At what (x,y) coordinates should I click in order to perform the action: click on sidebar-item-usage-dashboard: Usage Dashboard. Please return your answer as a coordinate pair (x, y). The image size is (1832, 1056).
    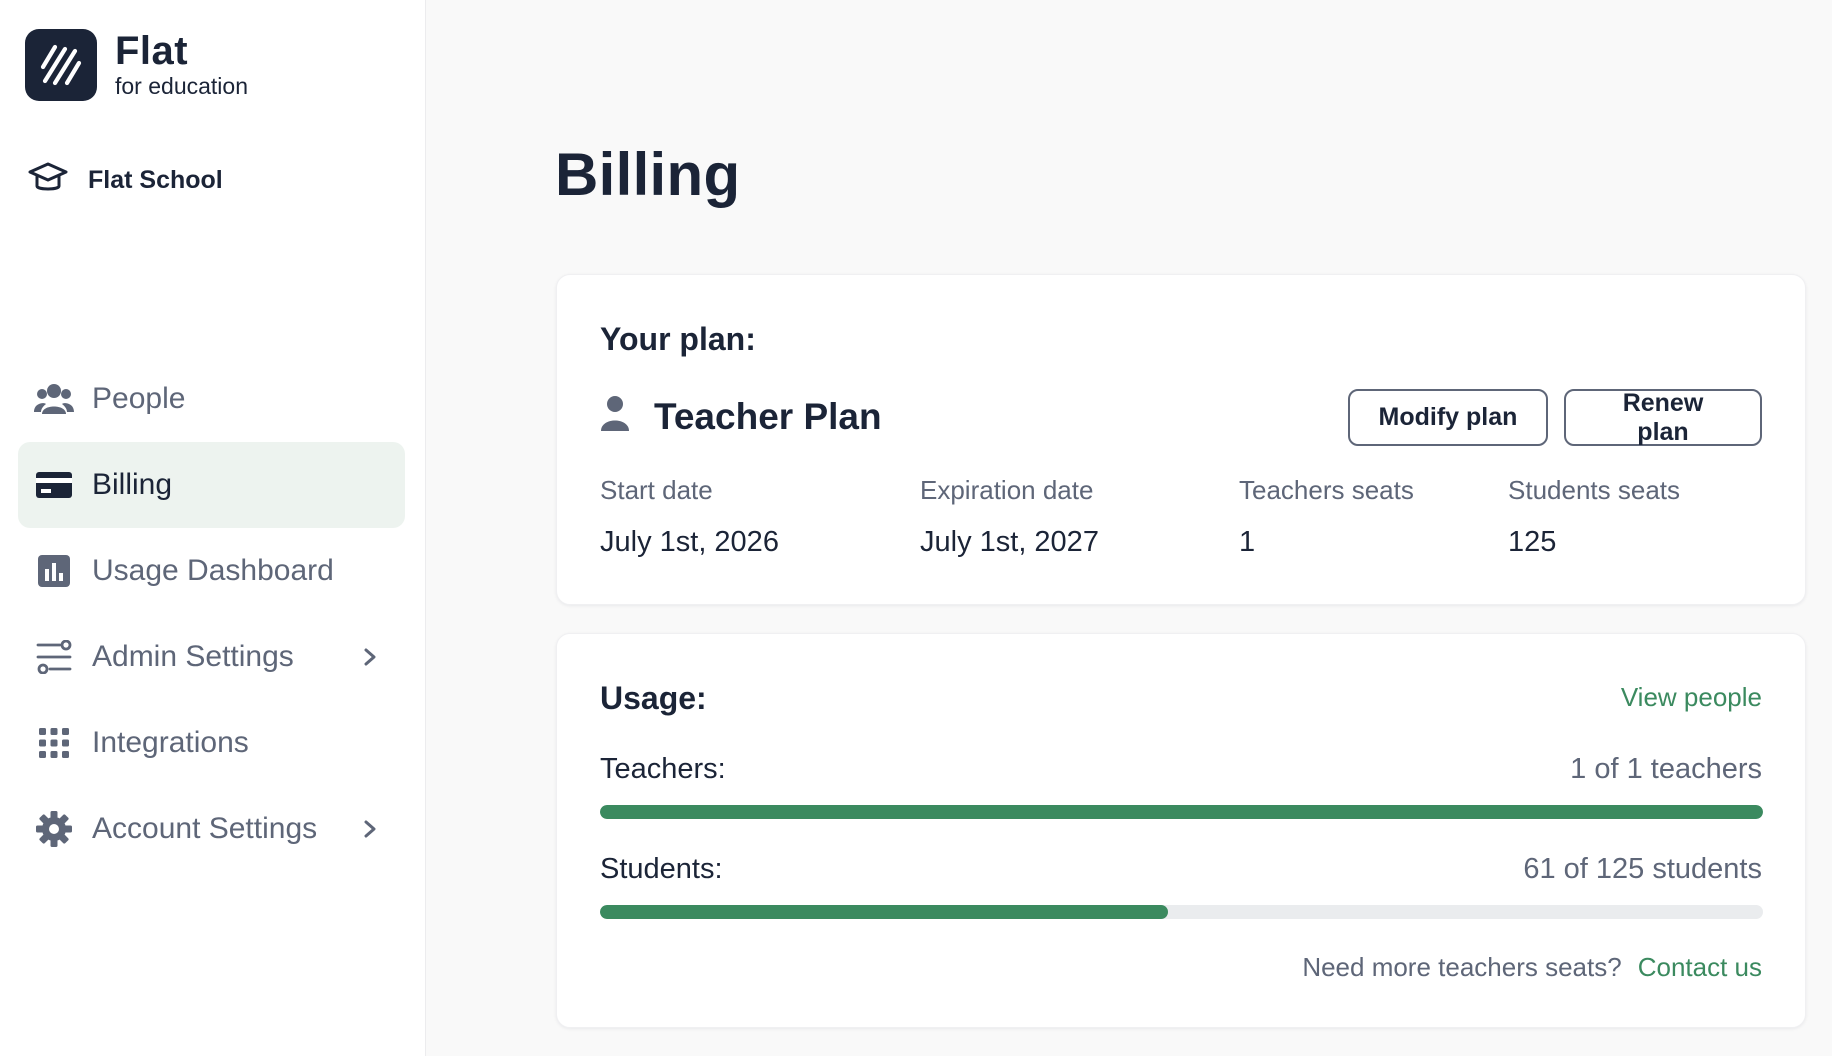
    Looking at the image, I should click on (211, 571).